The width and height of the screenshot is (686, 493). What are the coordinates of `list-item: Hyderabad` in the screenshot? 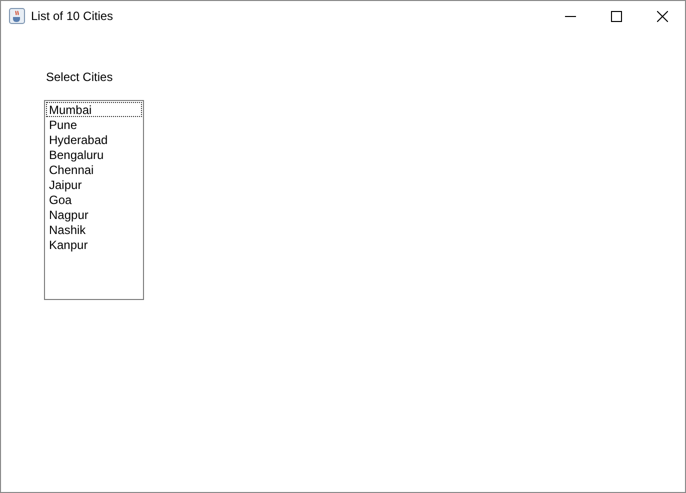 It's located at (94, 139).